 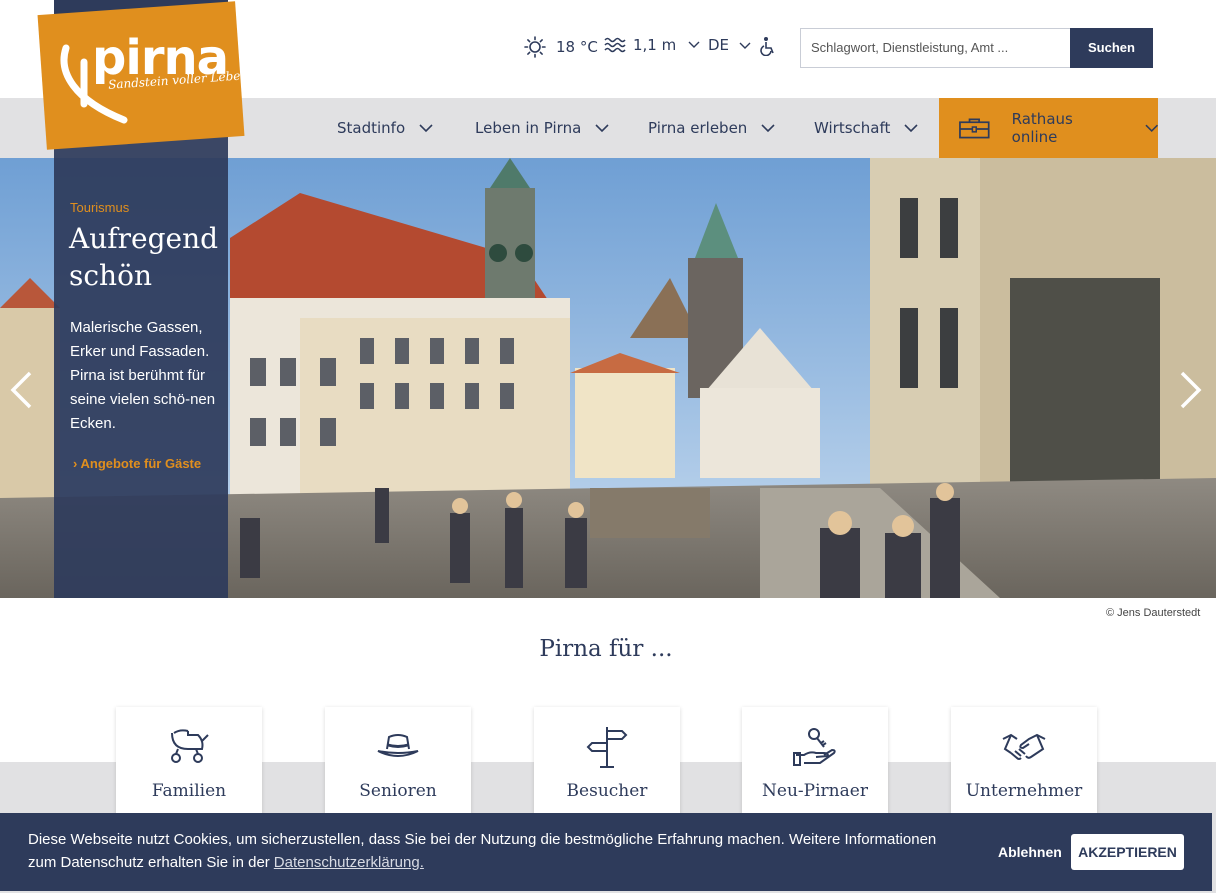 I want to click on language-select: DE, so click(x=708, y=45).